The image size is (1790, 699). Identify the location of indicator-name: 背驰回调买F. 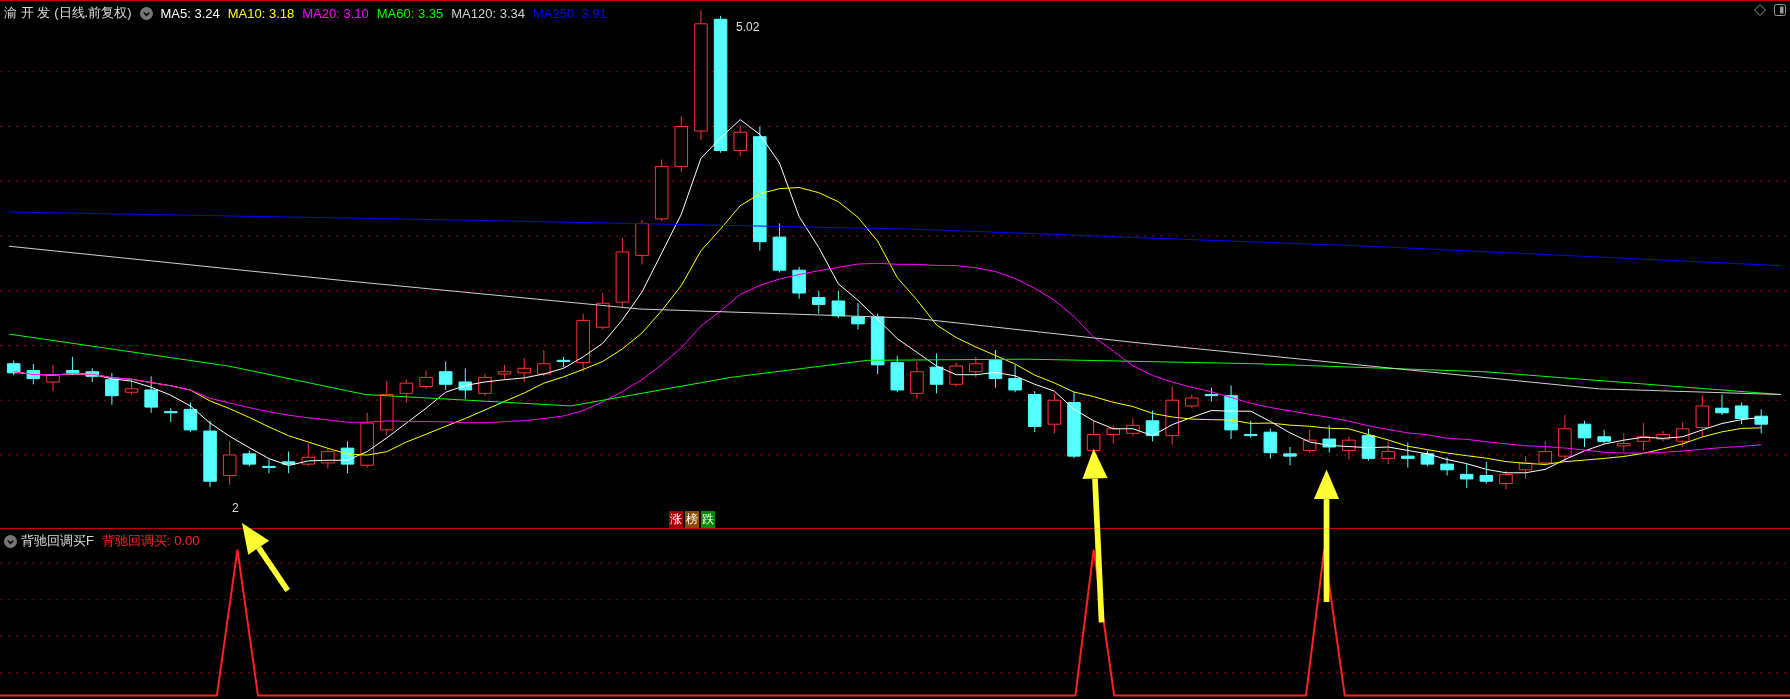
(57, 541).